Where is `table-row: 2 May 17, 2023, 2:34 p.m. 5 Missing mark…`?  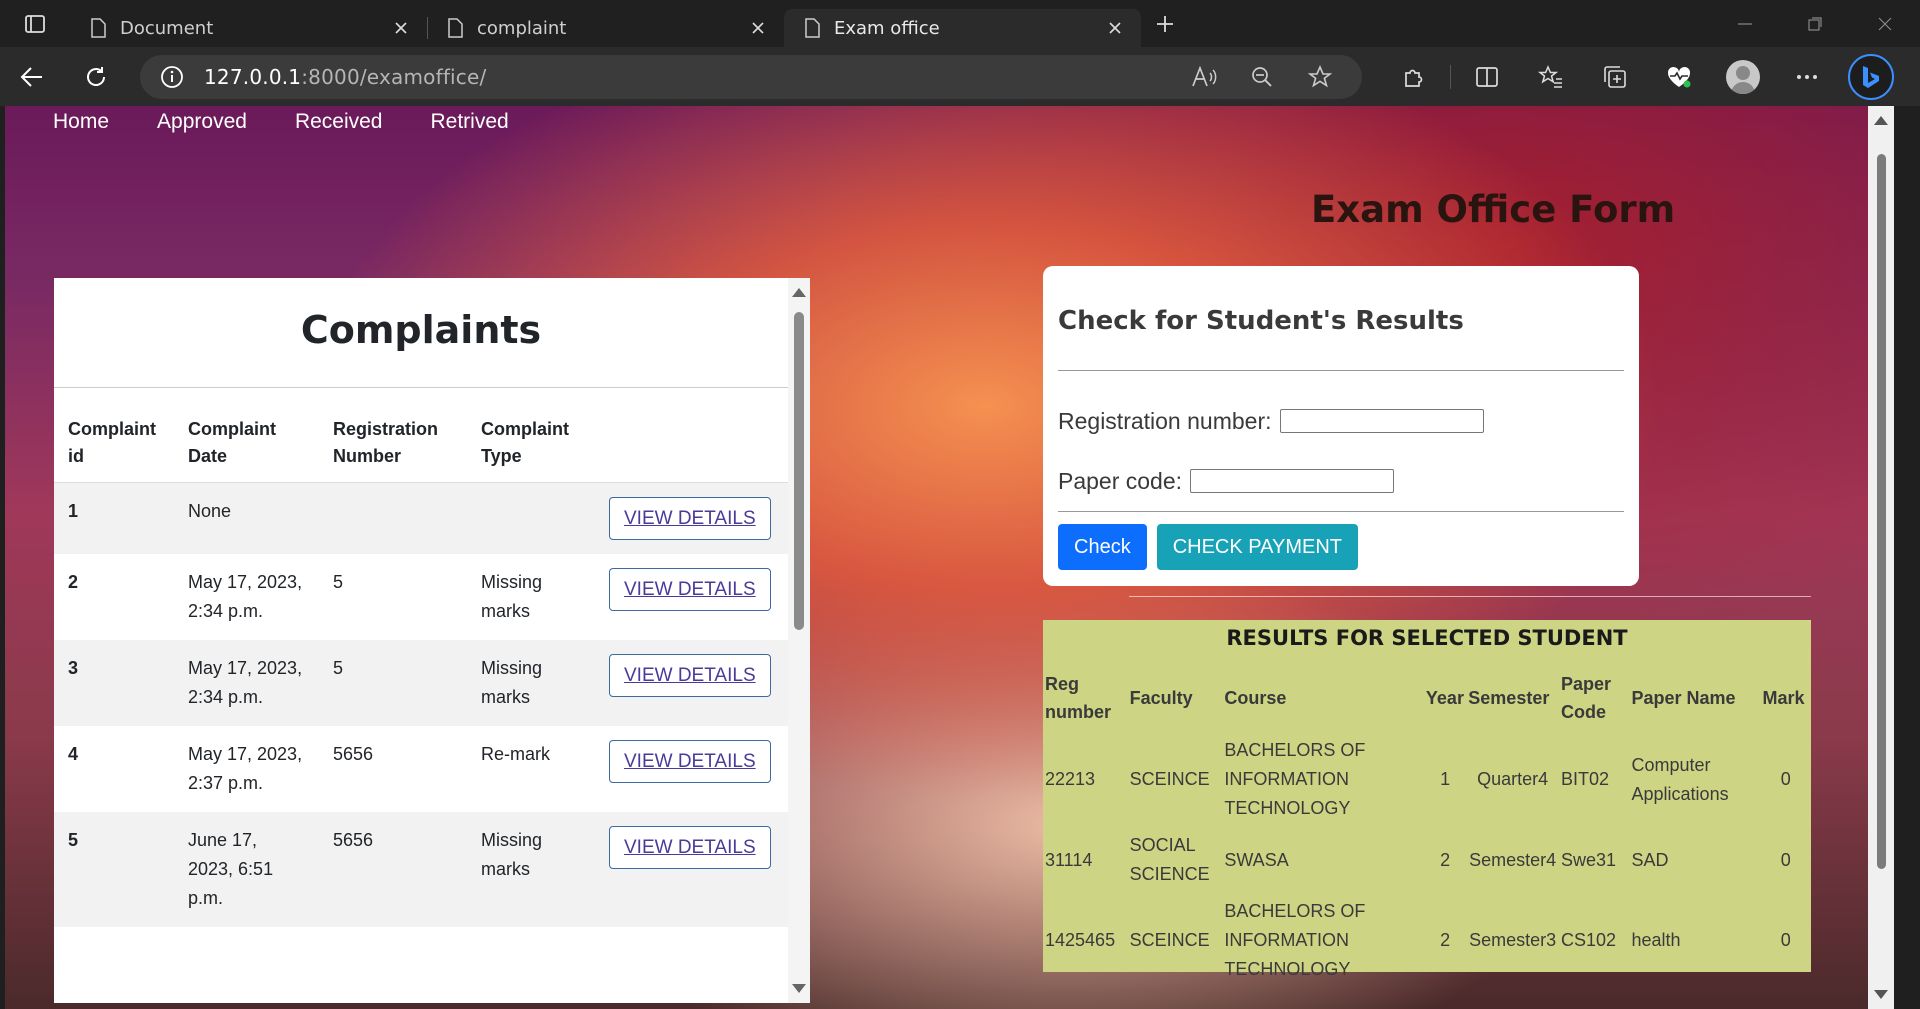
table-row: 2 May 17, 2023, 2:34 p.m. 5 Missing mark… is located at coordinates (421, 597).